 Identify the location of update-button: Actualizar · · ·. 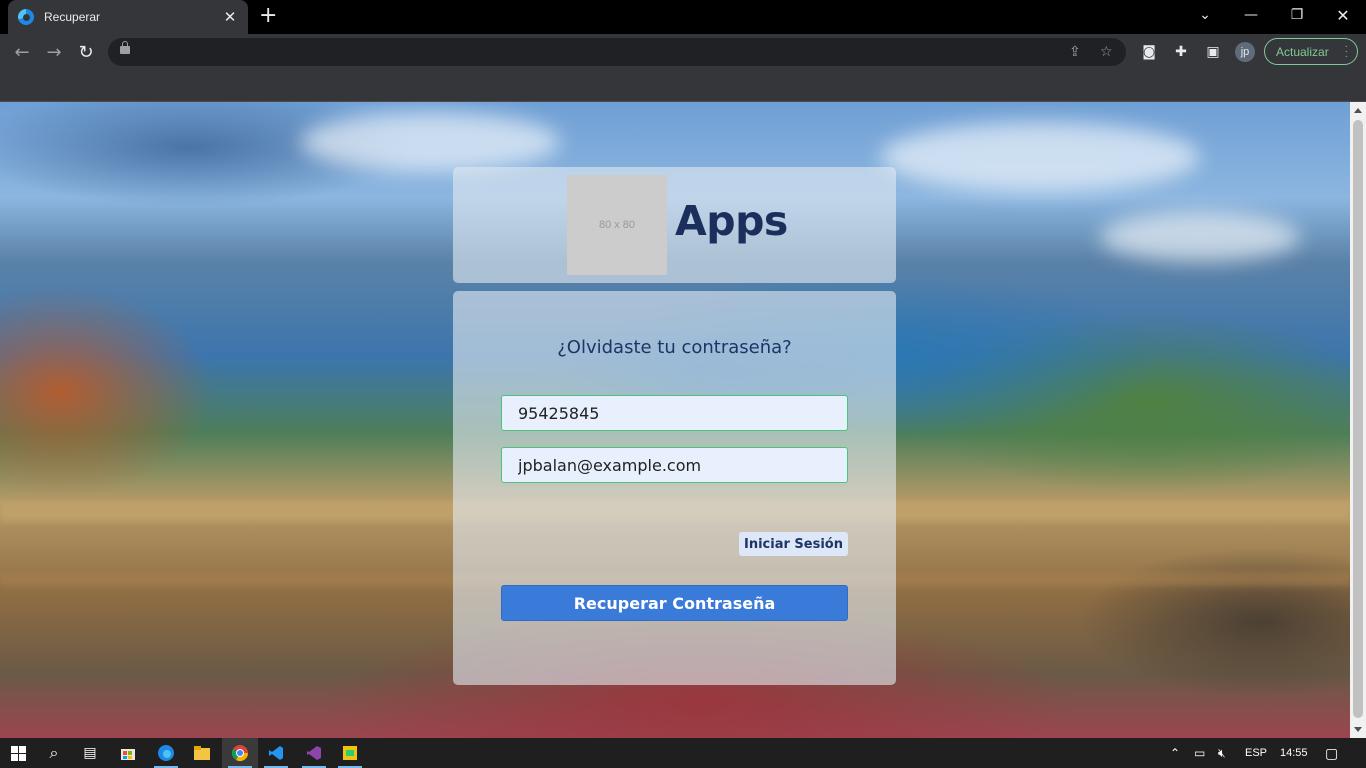
(1311, 51).